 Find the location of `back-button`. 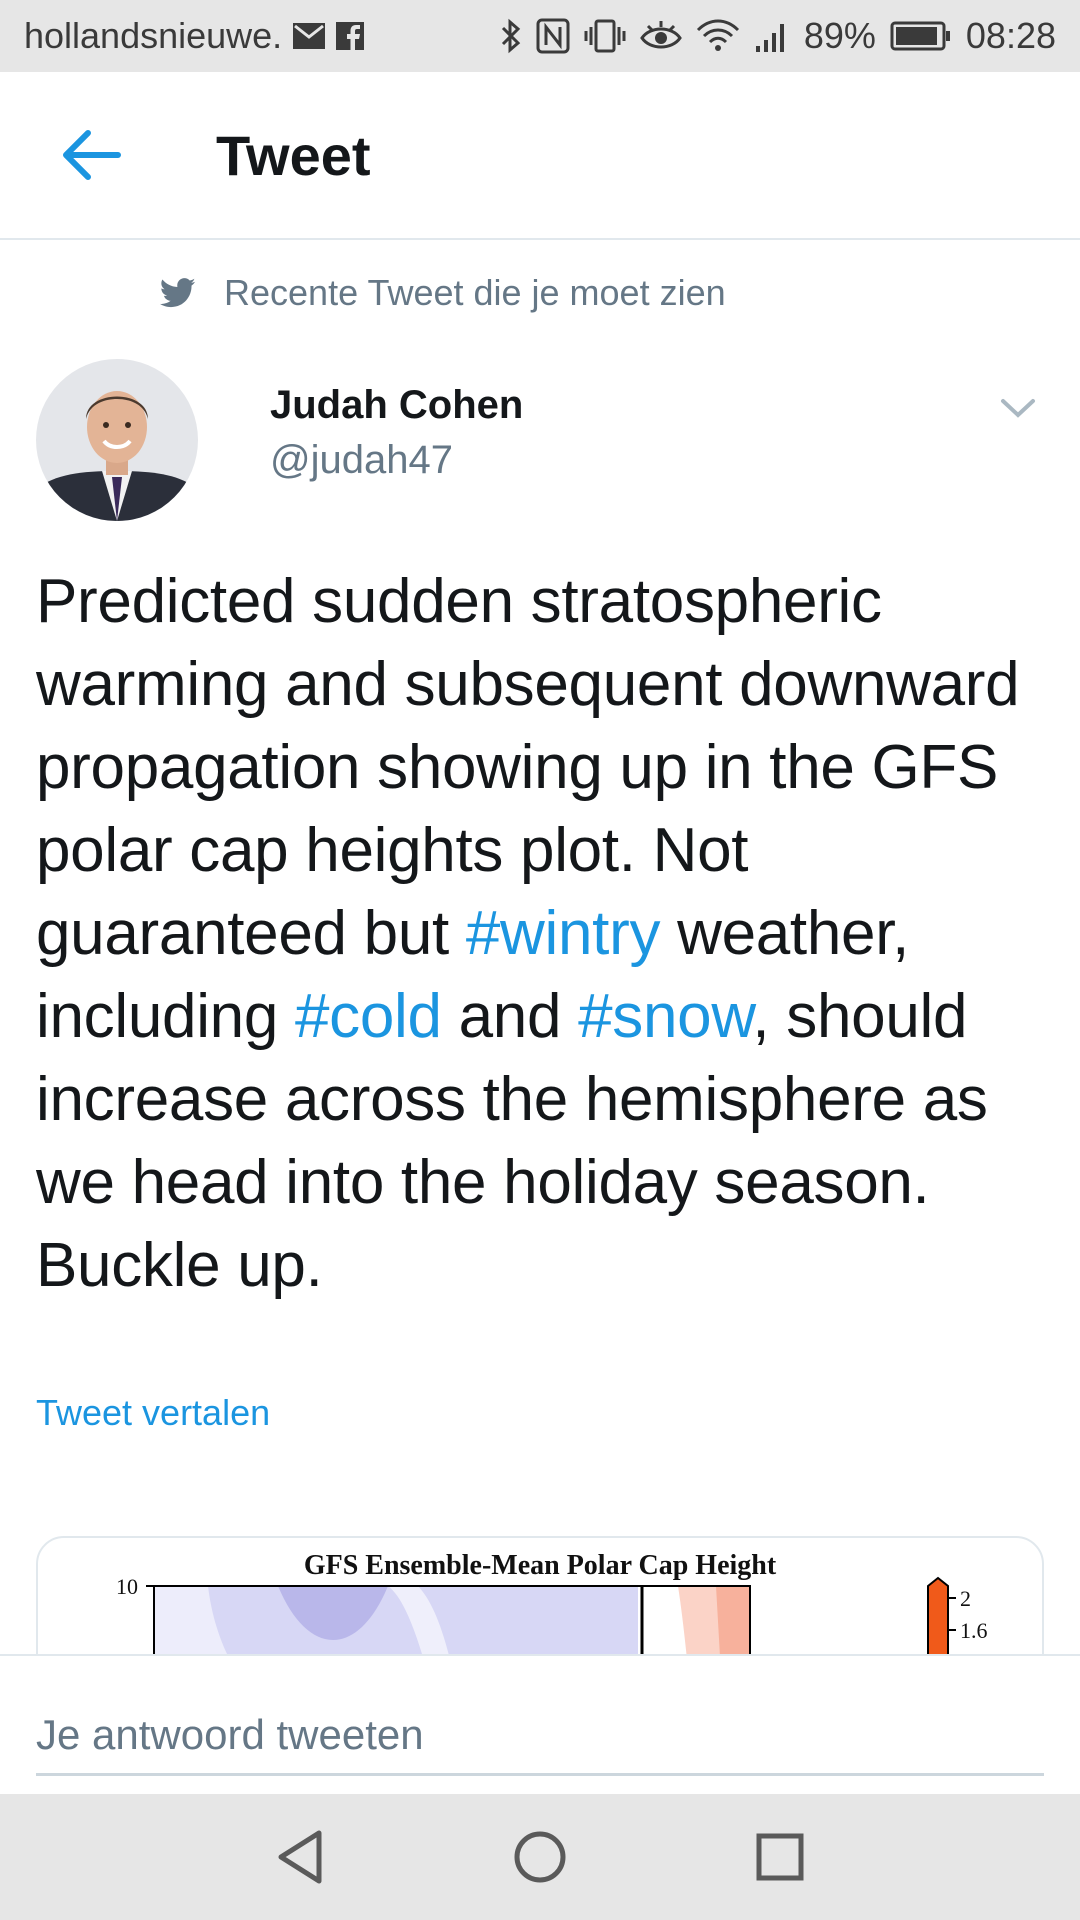

back-button is located at coordinates (92, 155).